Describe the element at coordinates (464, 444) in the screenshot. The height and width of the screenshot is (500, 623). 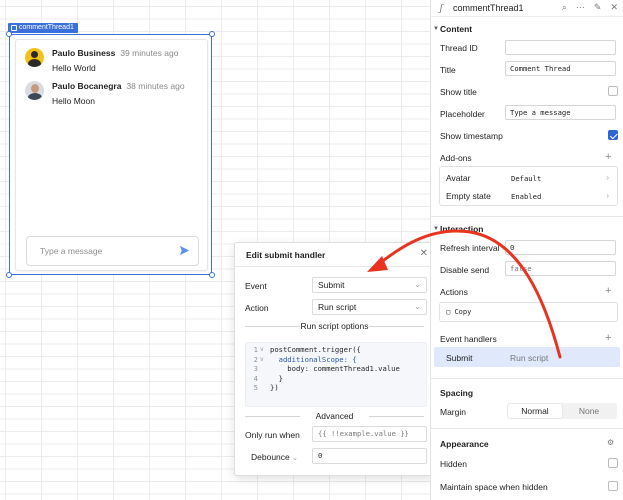
I see `appearance-heading: Appearance` at that location.